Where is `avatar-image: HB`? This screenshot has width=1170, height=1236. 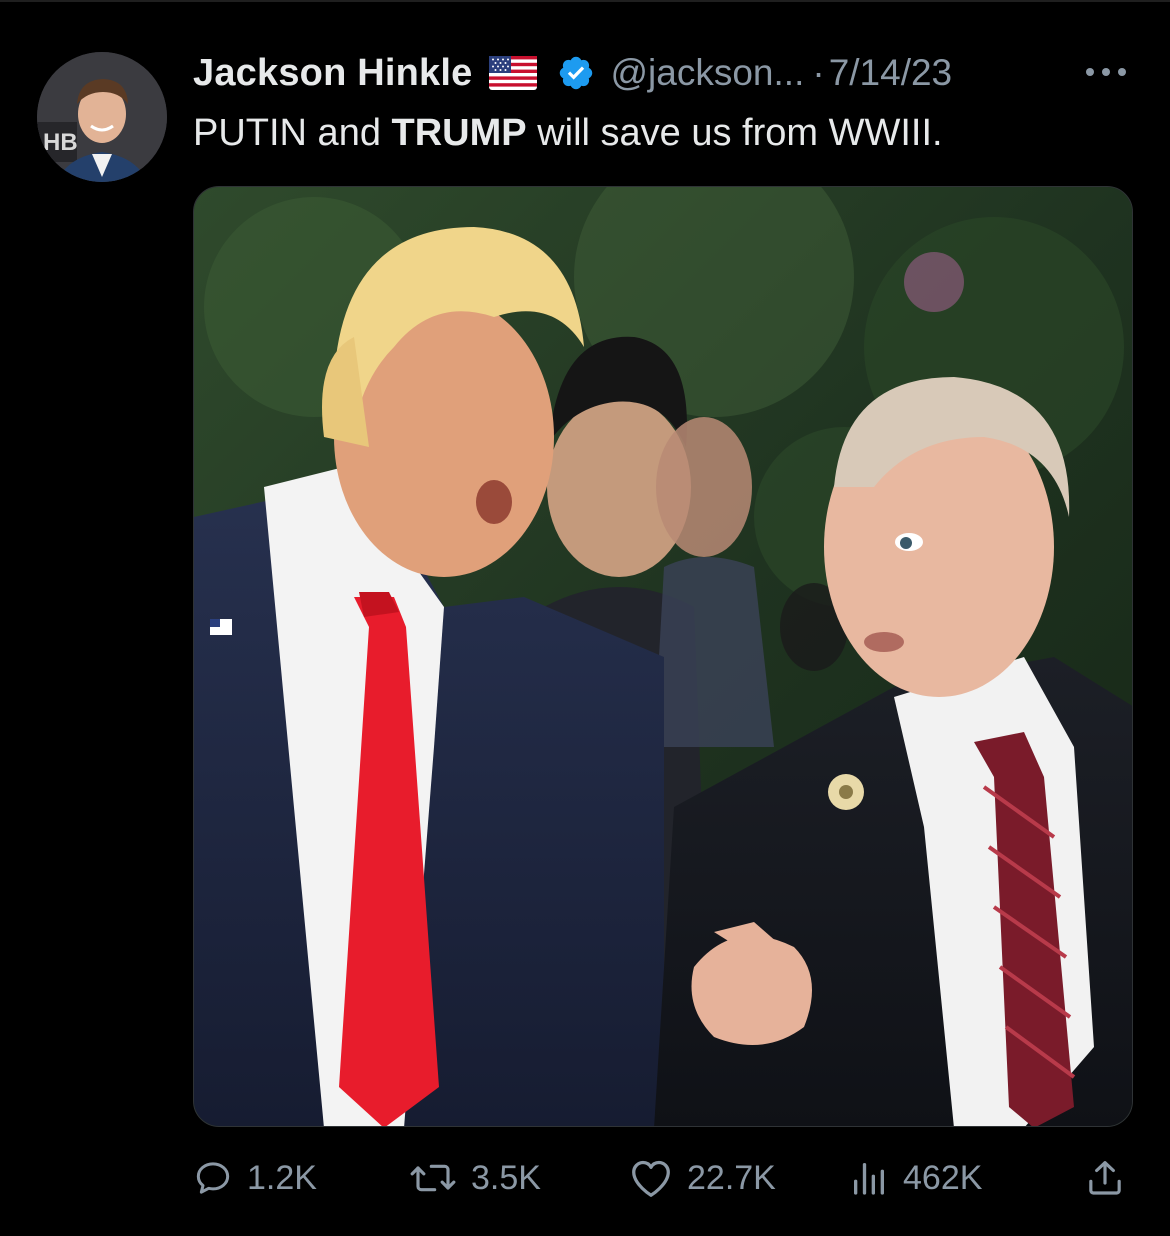 avatar-image: HB is located at coordinates (102, 117).